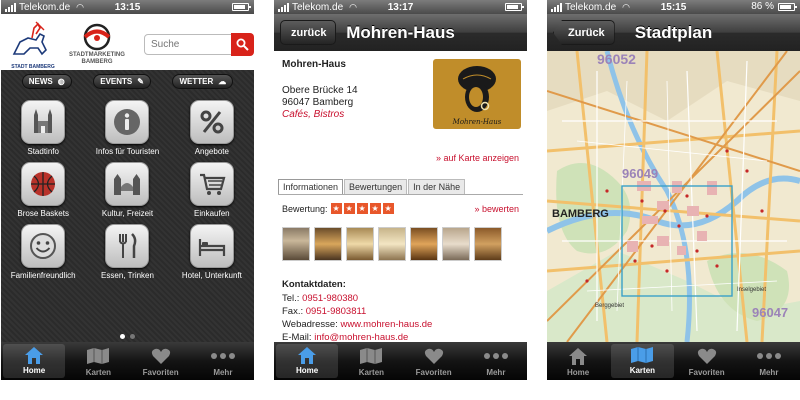  What do you see at coordinates (127, 128) in the screenshot?
I see `grid-item-infos: Infos für Touristen` at bounding box center [127, 128].